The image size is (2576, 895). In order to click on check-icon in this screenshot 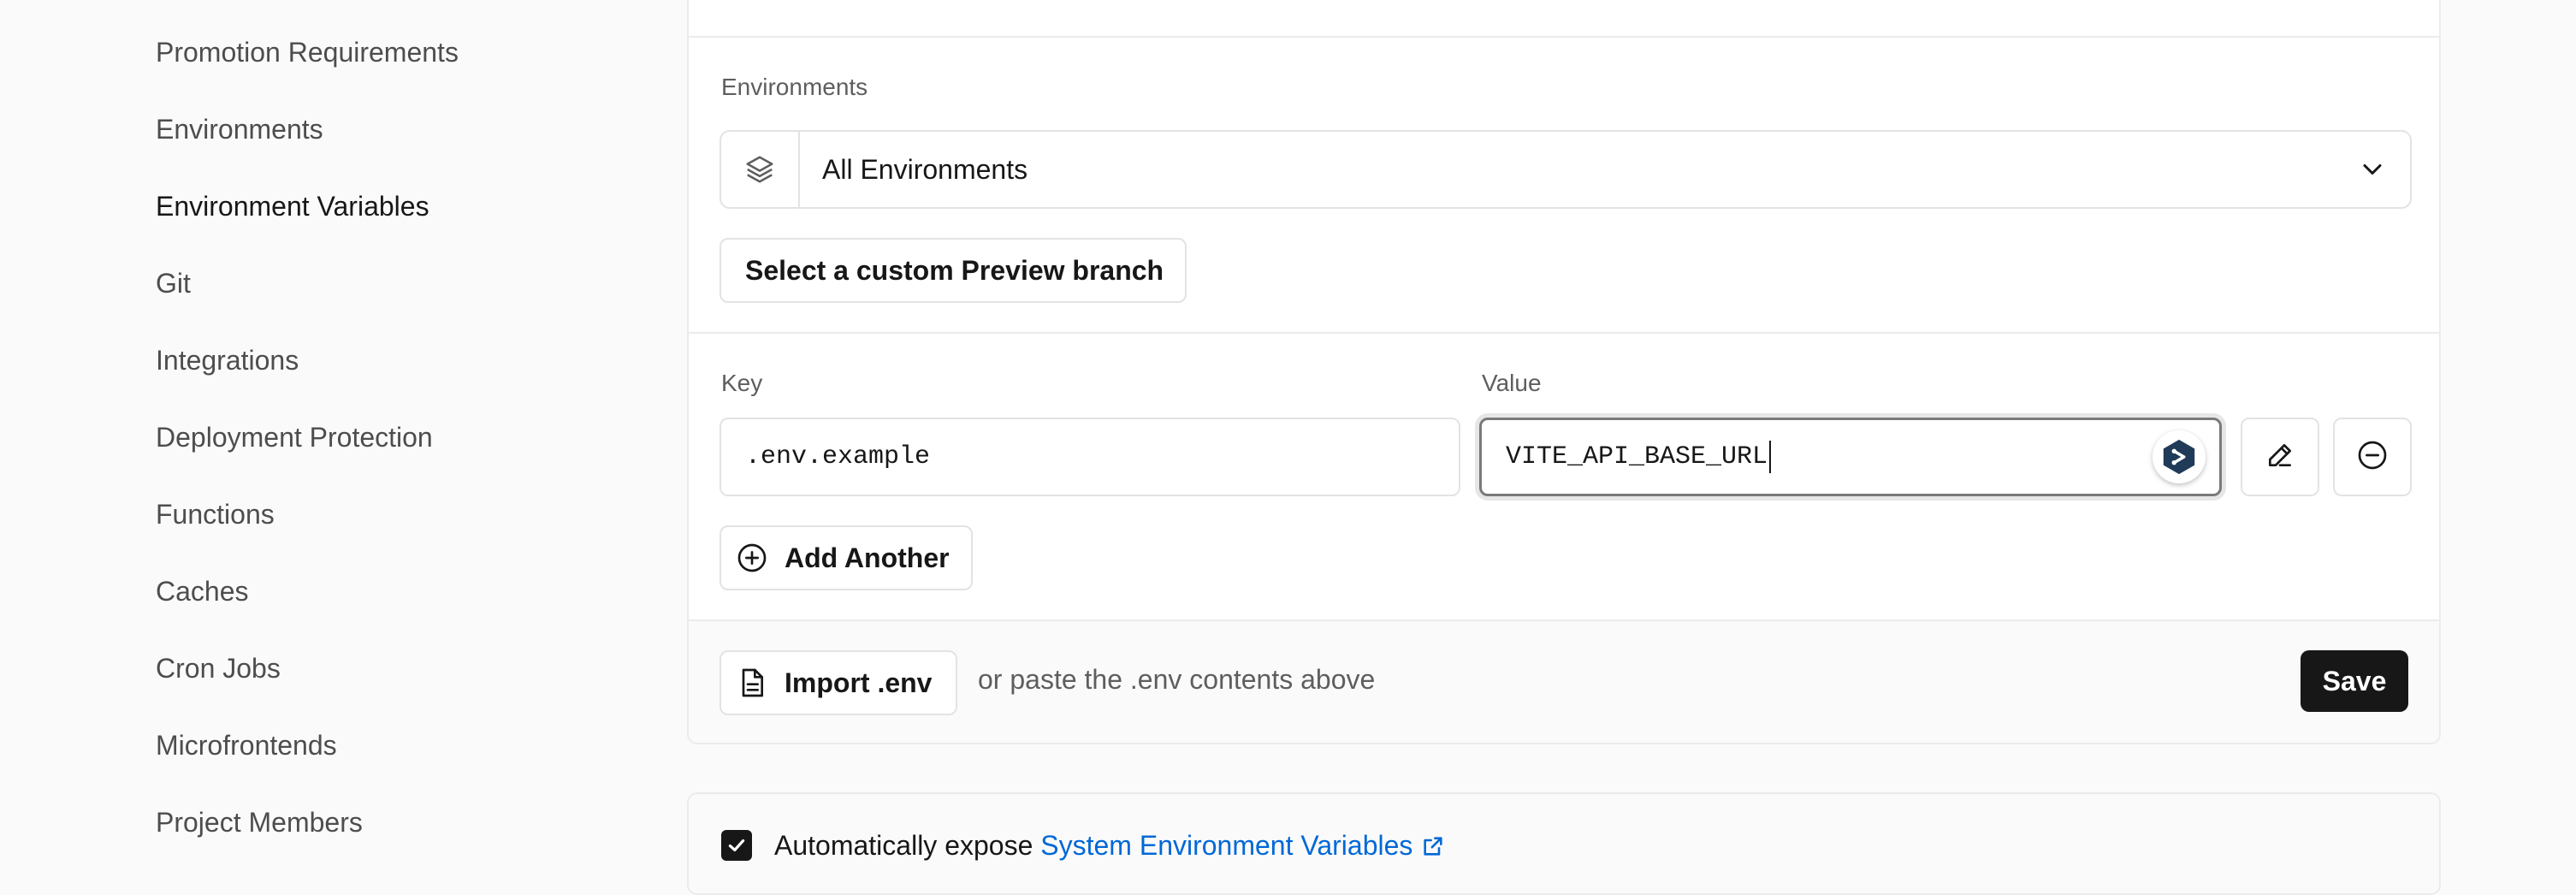, I will do `click(737, 845)`.